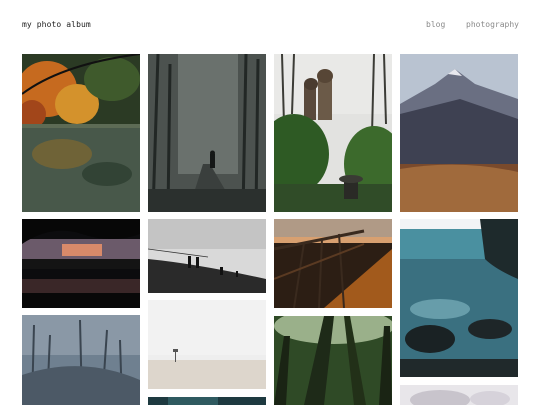  Describe the element at coordinates (459, 298) in the screenshot. I see `photo-rocky-sea-coast` at that location.